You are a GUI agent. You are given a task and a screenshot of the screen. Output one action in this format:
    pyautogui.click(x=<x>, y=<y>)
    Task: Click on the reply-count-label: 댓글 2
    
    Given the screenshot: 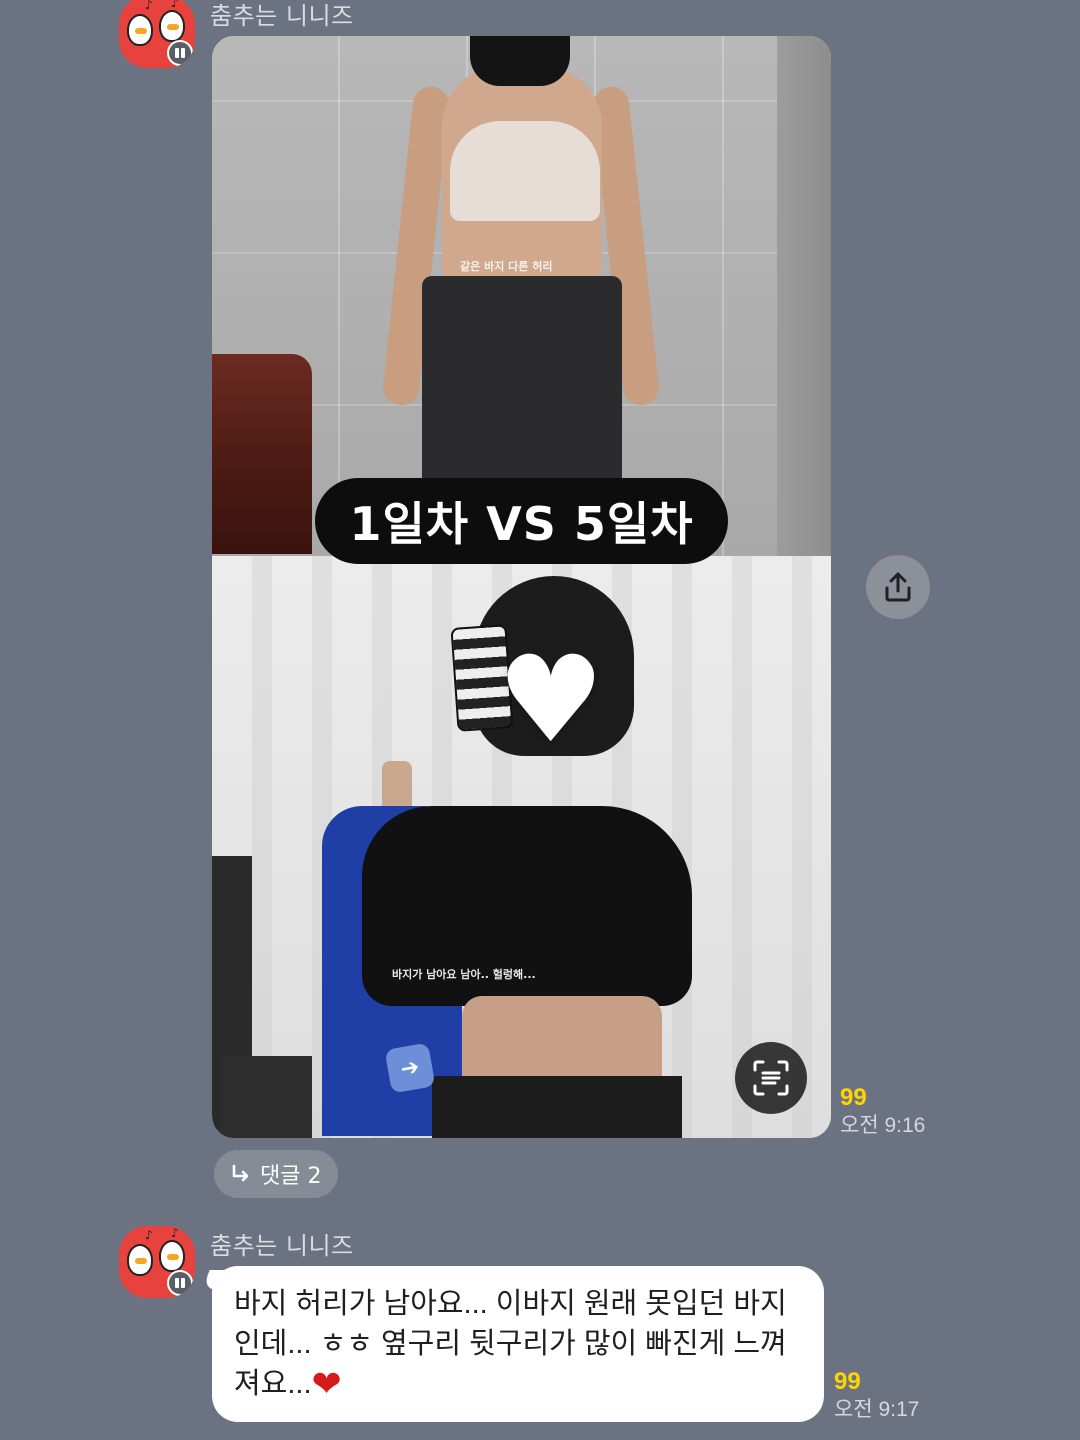 What is the action you would take?
    pyautogui.click(x=291, y=1176)
    